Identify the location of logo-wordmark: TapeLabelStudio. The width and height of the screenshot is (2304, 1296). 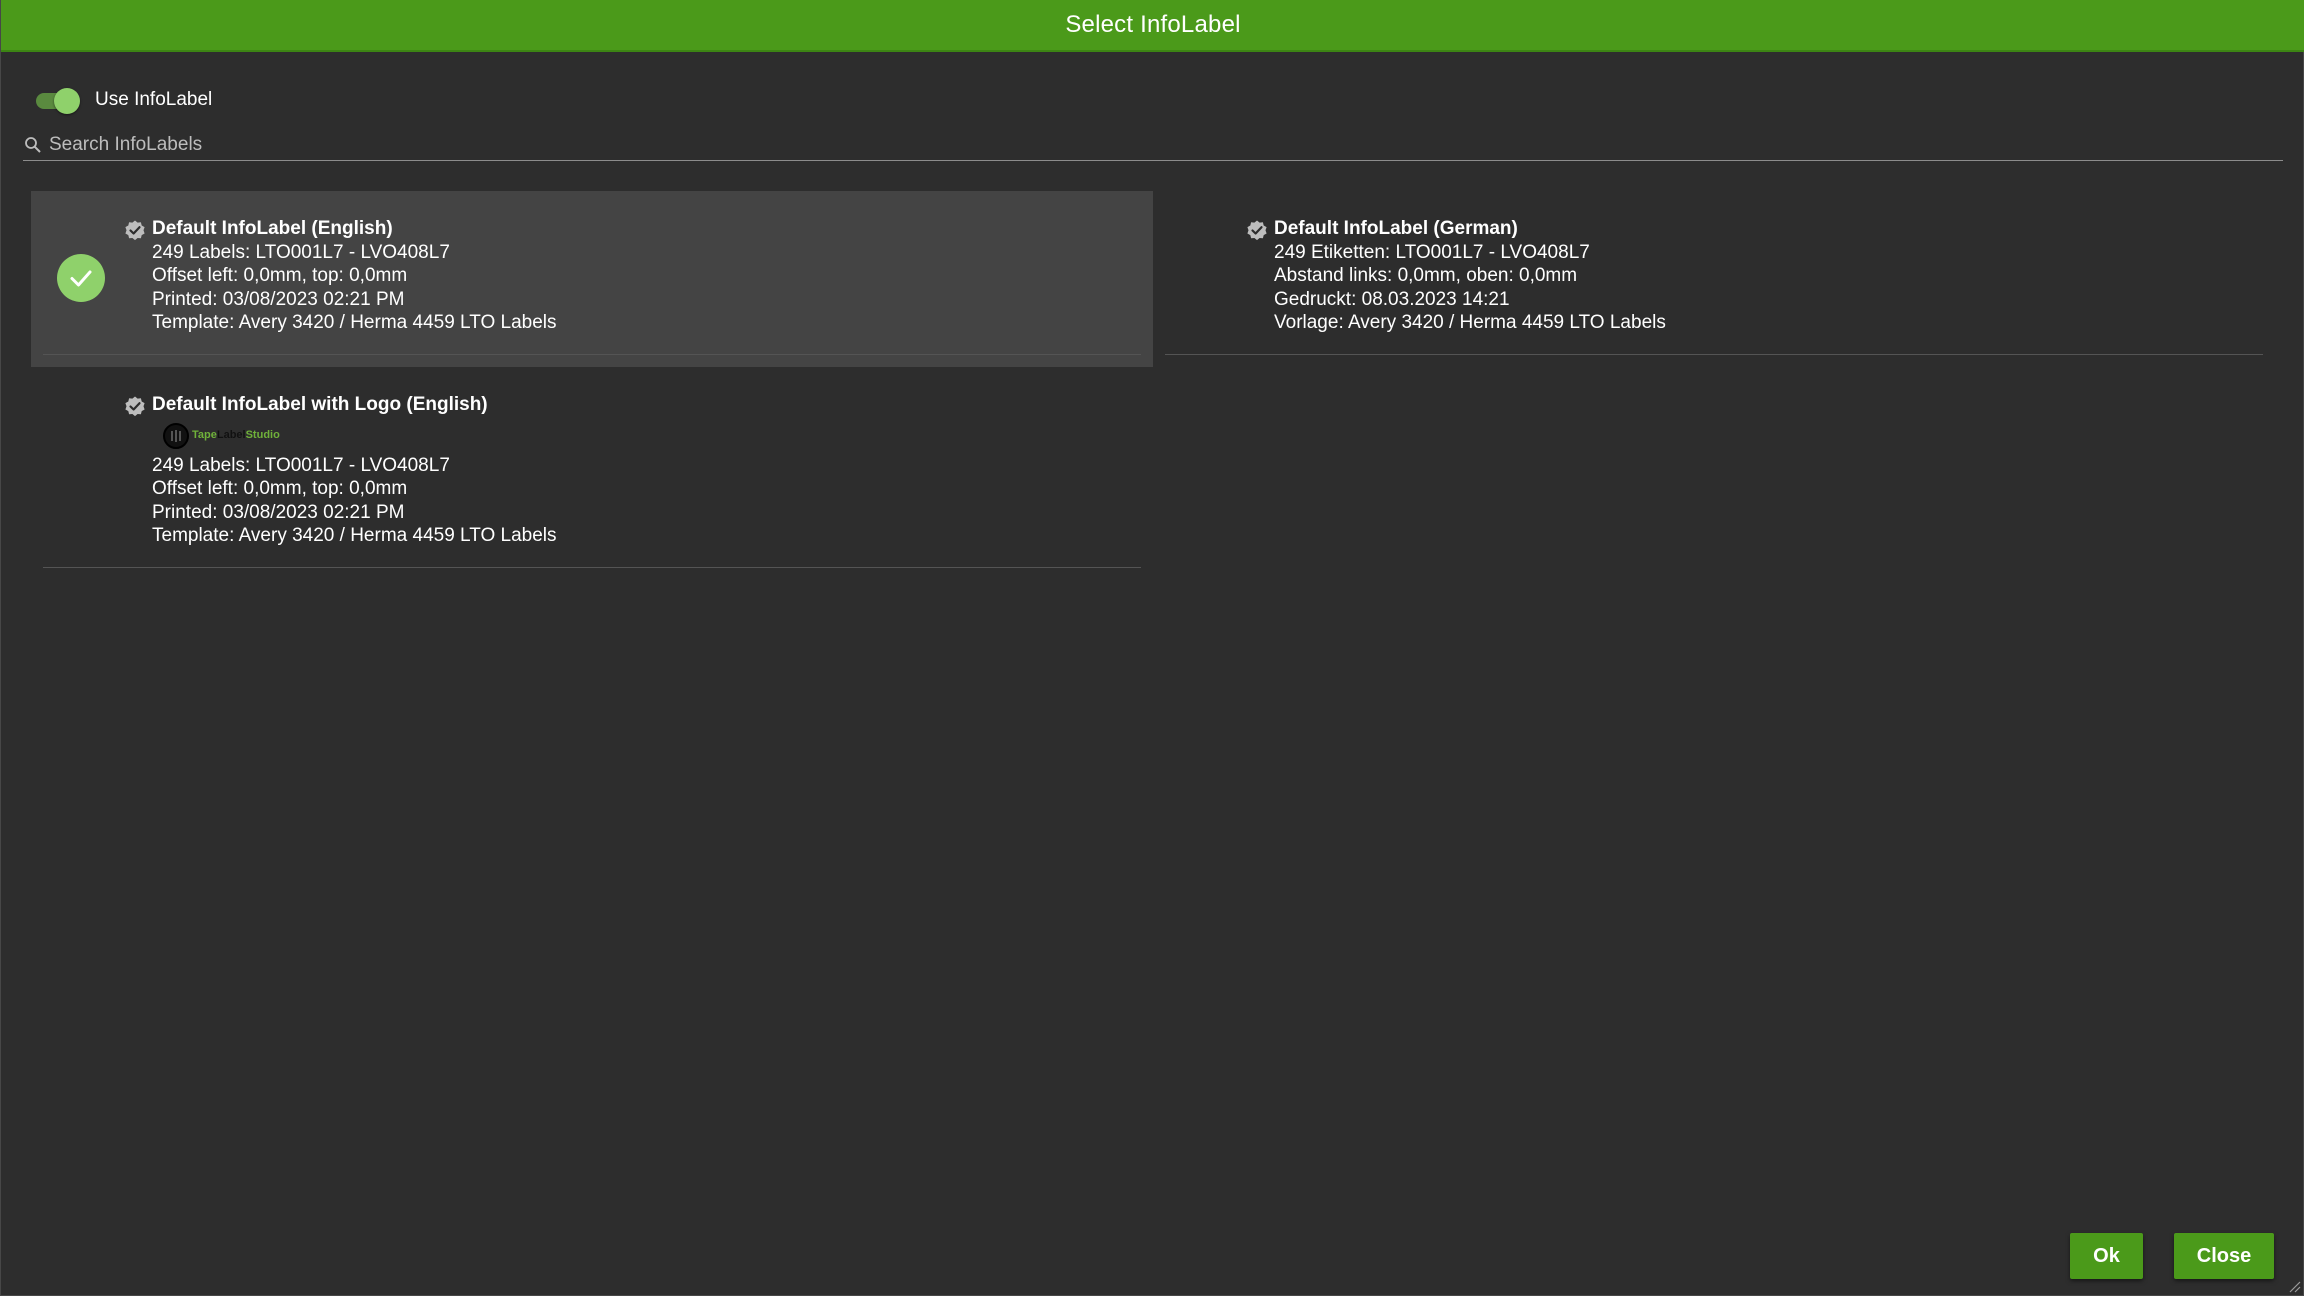
(236, 435).